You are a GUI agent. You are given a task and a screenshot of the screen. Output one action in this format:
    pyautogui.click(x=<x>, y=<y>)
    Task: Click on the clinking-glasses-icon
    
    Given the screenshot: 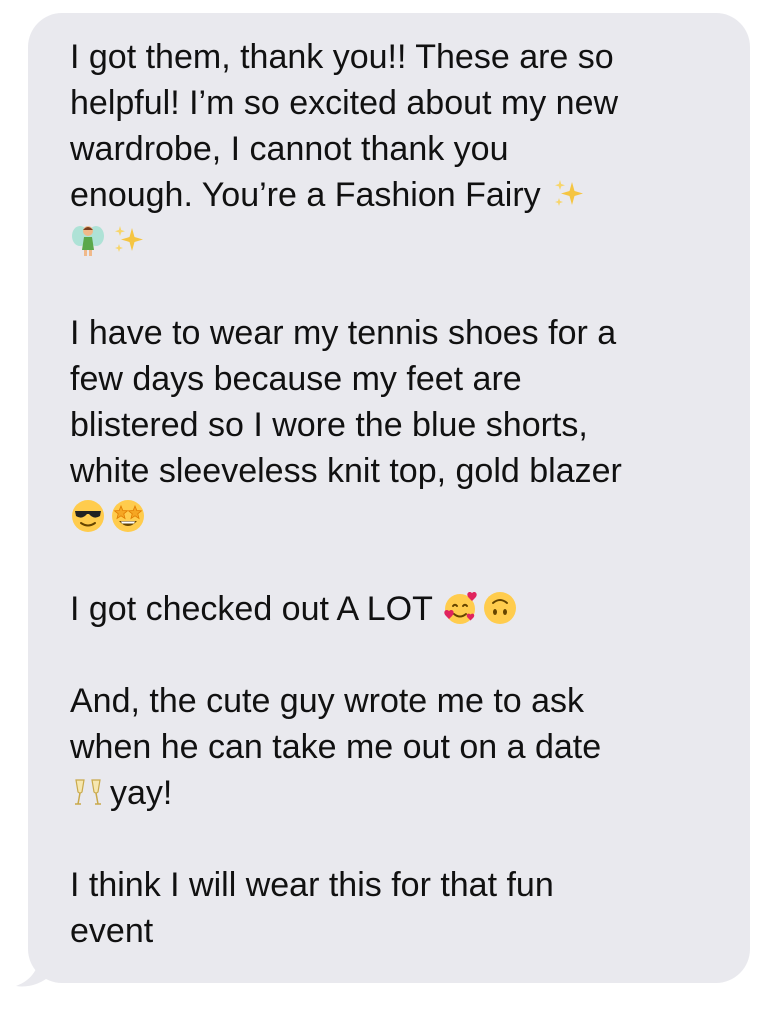 What is the action you would take?
    pyautogui.click(x=88, y=792)
    